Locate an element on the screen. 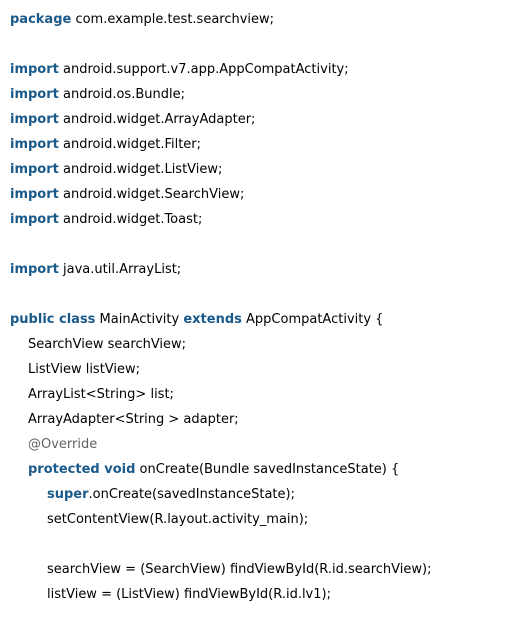 This screenshot has width=519, height=617. import-line: import android.widget.ArrayAdapter; is located at coordinates (264, 119).